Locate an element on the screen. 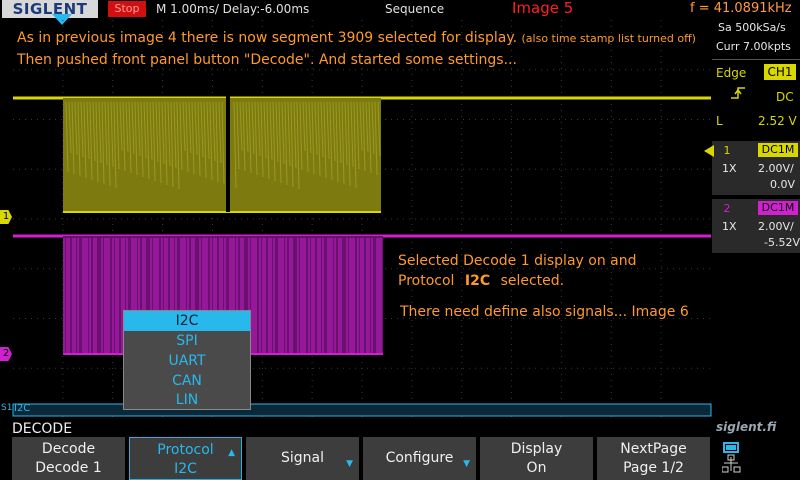  softkey-display-label: Display is located at coordinates (536, 449).